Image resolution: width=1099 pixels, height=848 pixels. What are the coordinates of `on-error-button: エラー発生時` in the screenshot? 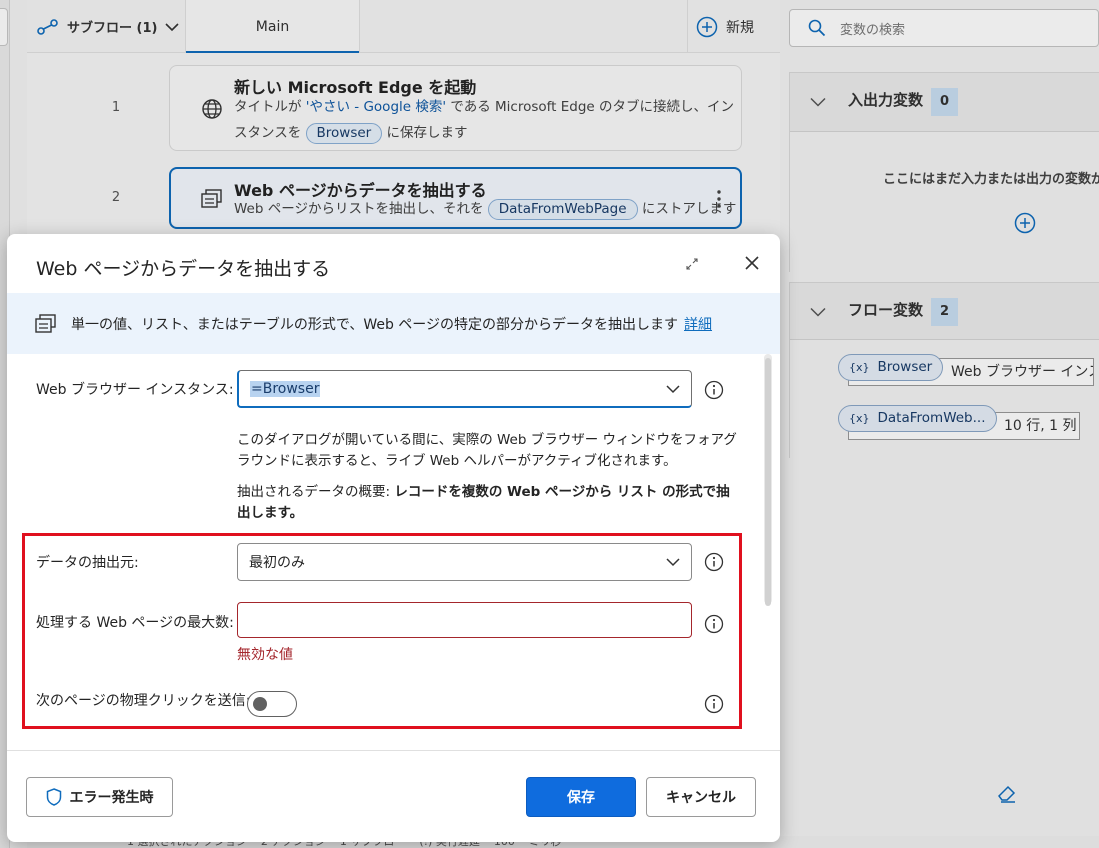 It's located at (99, 797).